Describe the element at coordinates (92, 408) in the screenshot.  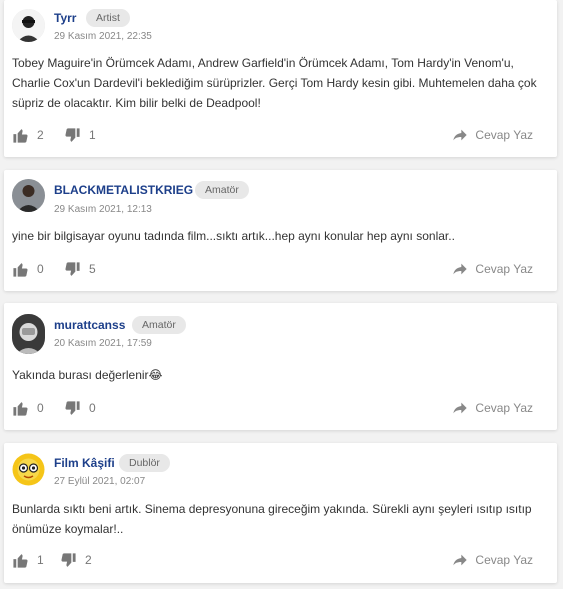
I see `dislike-count: 0` at that location.